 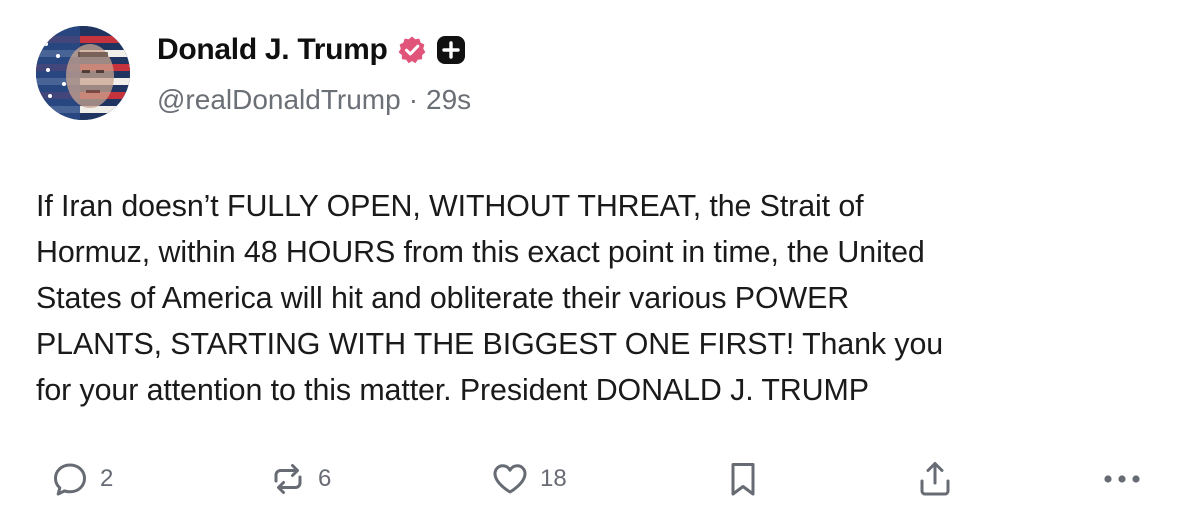 What do you see at coordinates (412, 50) in the screenshot?
I see `verified-check-icon` at bounding box center [412, 50].